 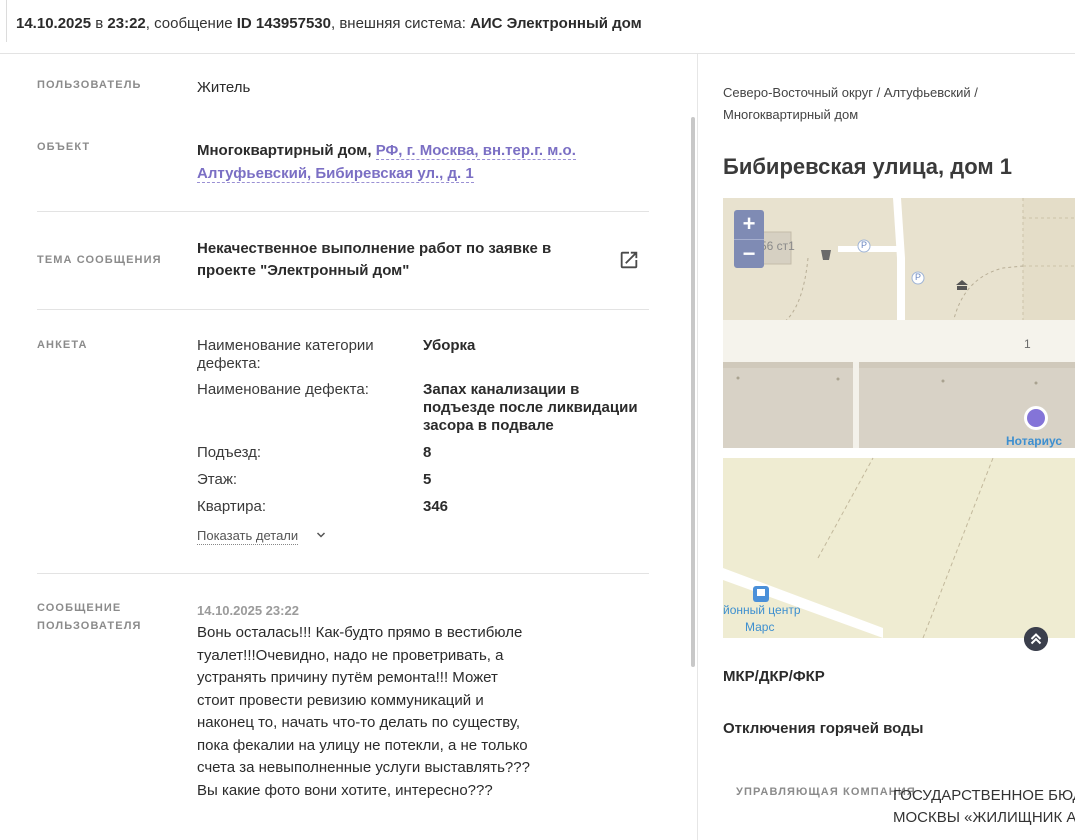 What do you see at coordinates (231, 506) in the screenshot?
I see `survey-question: Квартира:` at bounding box center [231, 506].